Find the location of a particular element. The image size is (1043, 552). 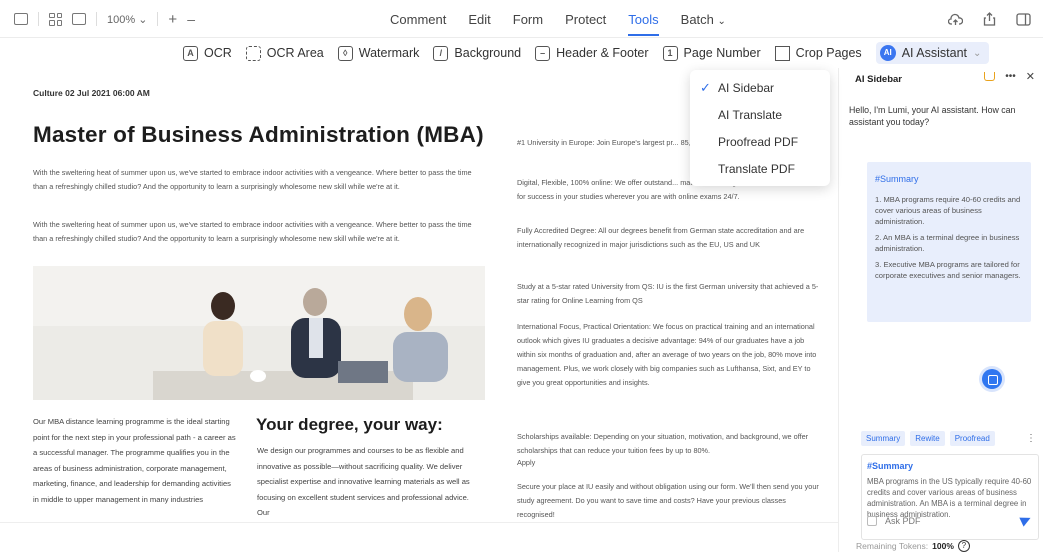

summary-heading: #Summary is located at coordinates (897, 179).